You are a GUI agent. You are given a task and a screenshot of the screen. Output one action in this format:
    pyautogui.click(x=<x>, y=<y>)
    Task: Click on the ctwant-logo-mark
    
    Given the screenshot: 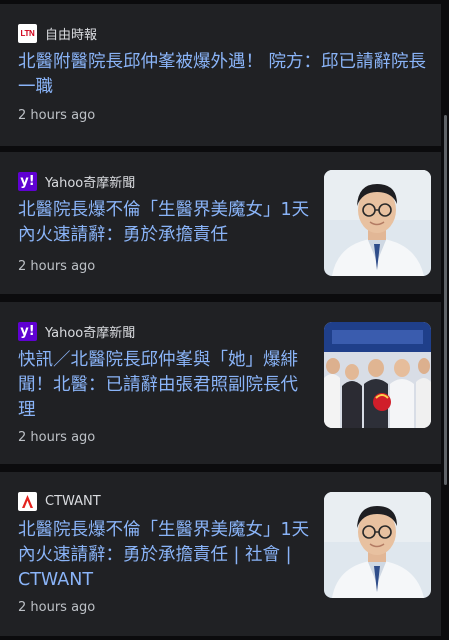 What is the action you would take?
    pyautogui.click(x=27, y=501)
    